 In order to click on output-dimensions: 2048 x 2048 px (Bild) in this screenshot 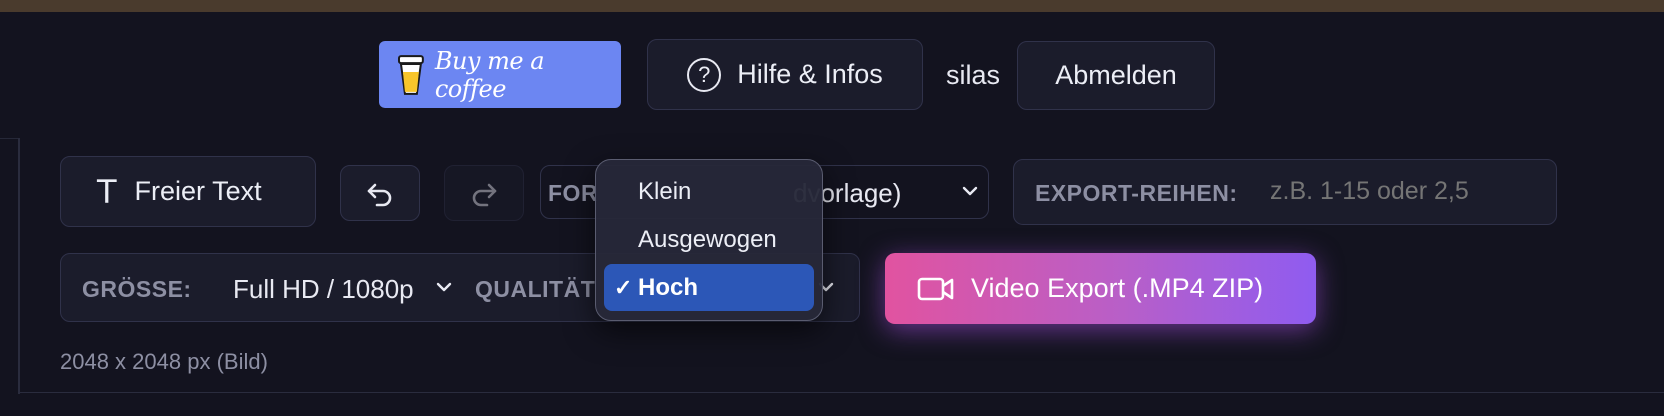, I will do `click(164, 361)`.